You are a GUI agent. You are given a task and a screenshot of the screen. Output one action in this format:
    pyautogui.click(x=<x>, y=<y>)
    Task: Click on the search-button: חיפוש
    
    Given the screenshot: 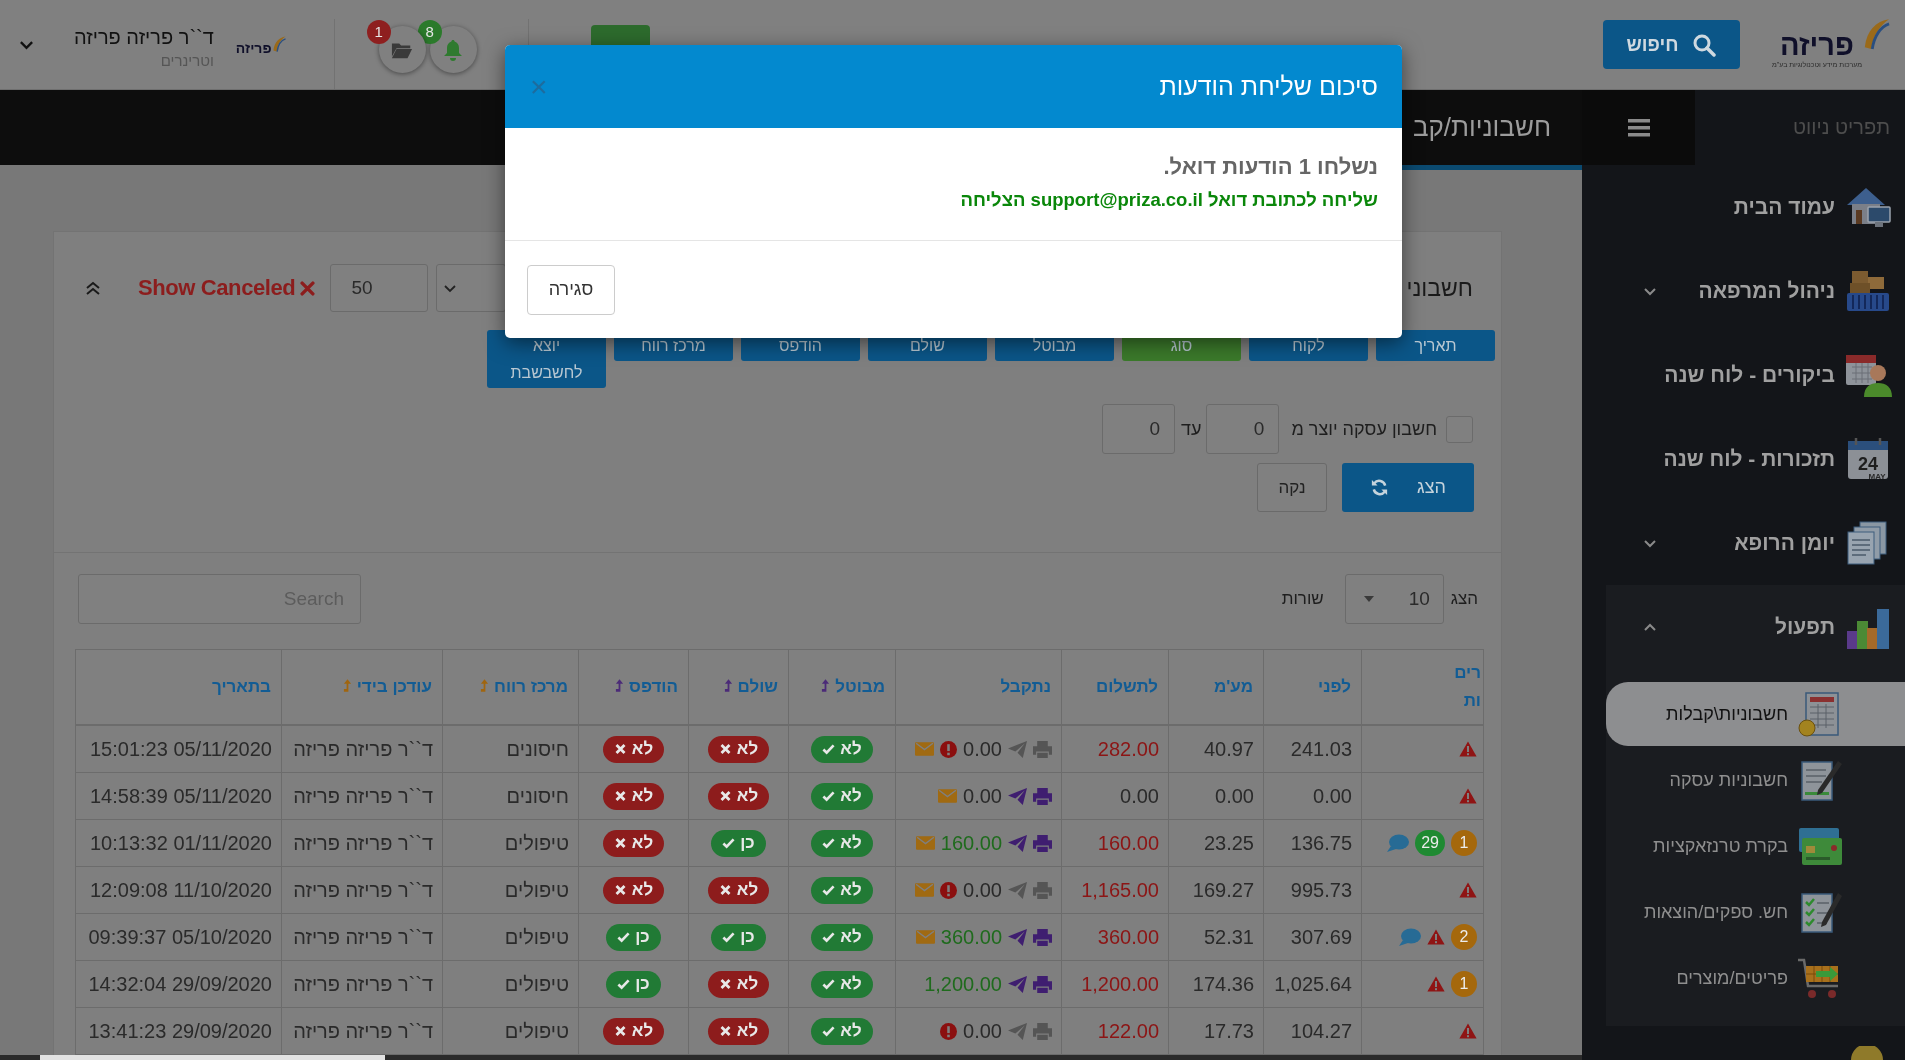 What is the action you would take?
    pyautogui.click(x=1671, y=44)
    